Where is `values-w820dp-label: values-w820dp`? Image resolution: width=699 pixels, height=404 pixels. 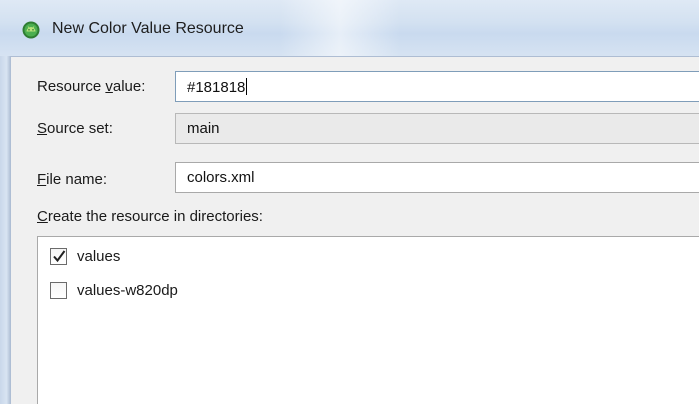
values-w820dp-label: values-w820dp is located at coordinates (127, 290).